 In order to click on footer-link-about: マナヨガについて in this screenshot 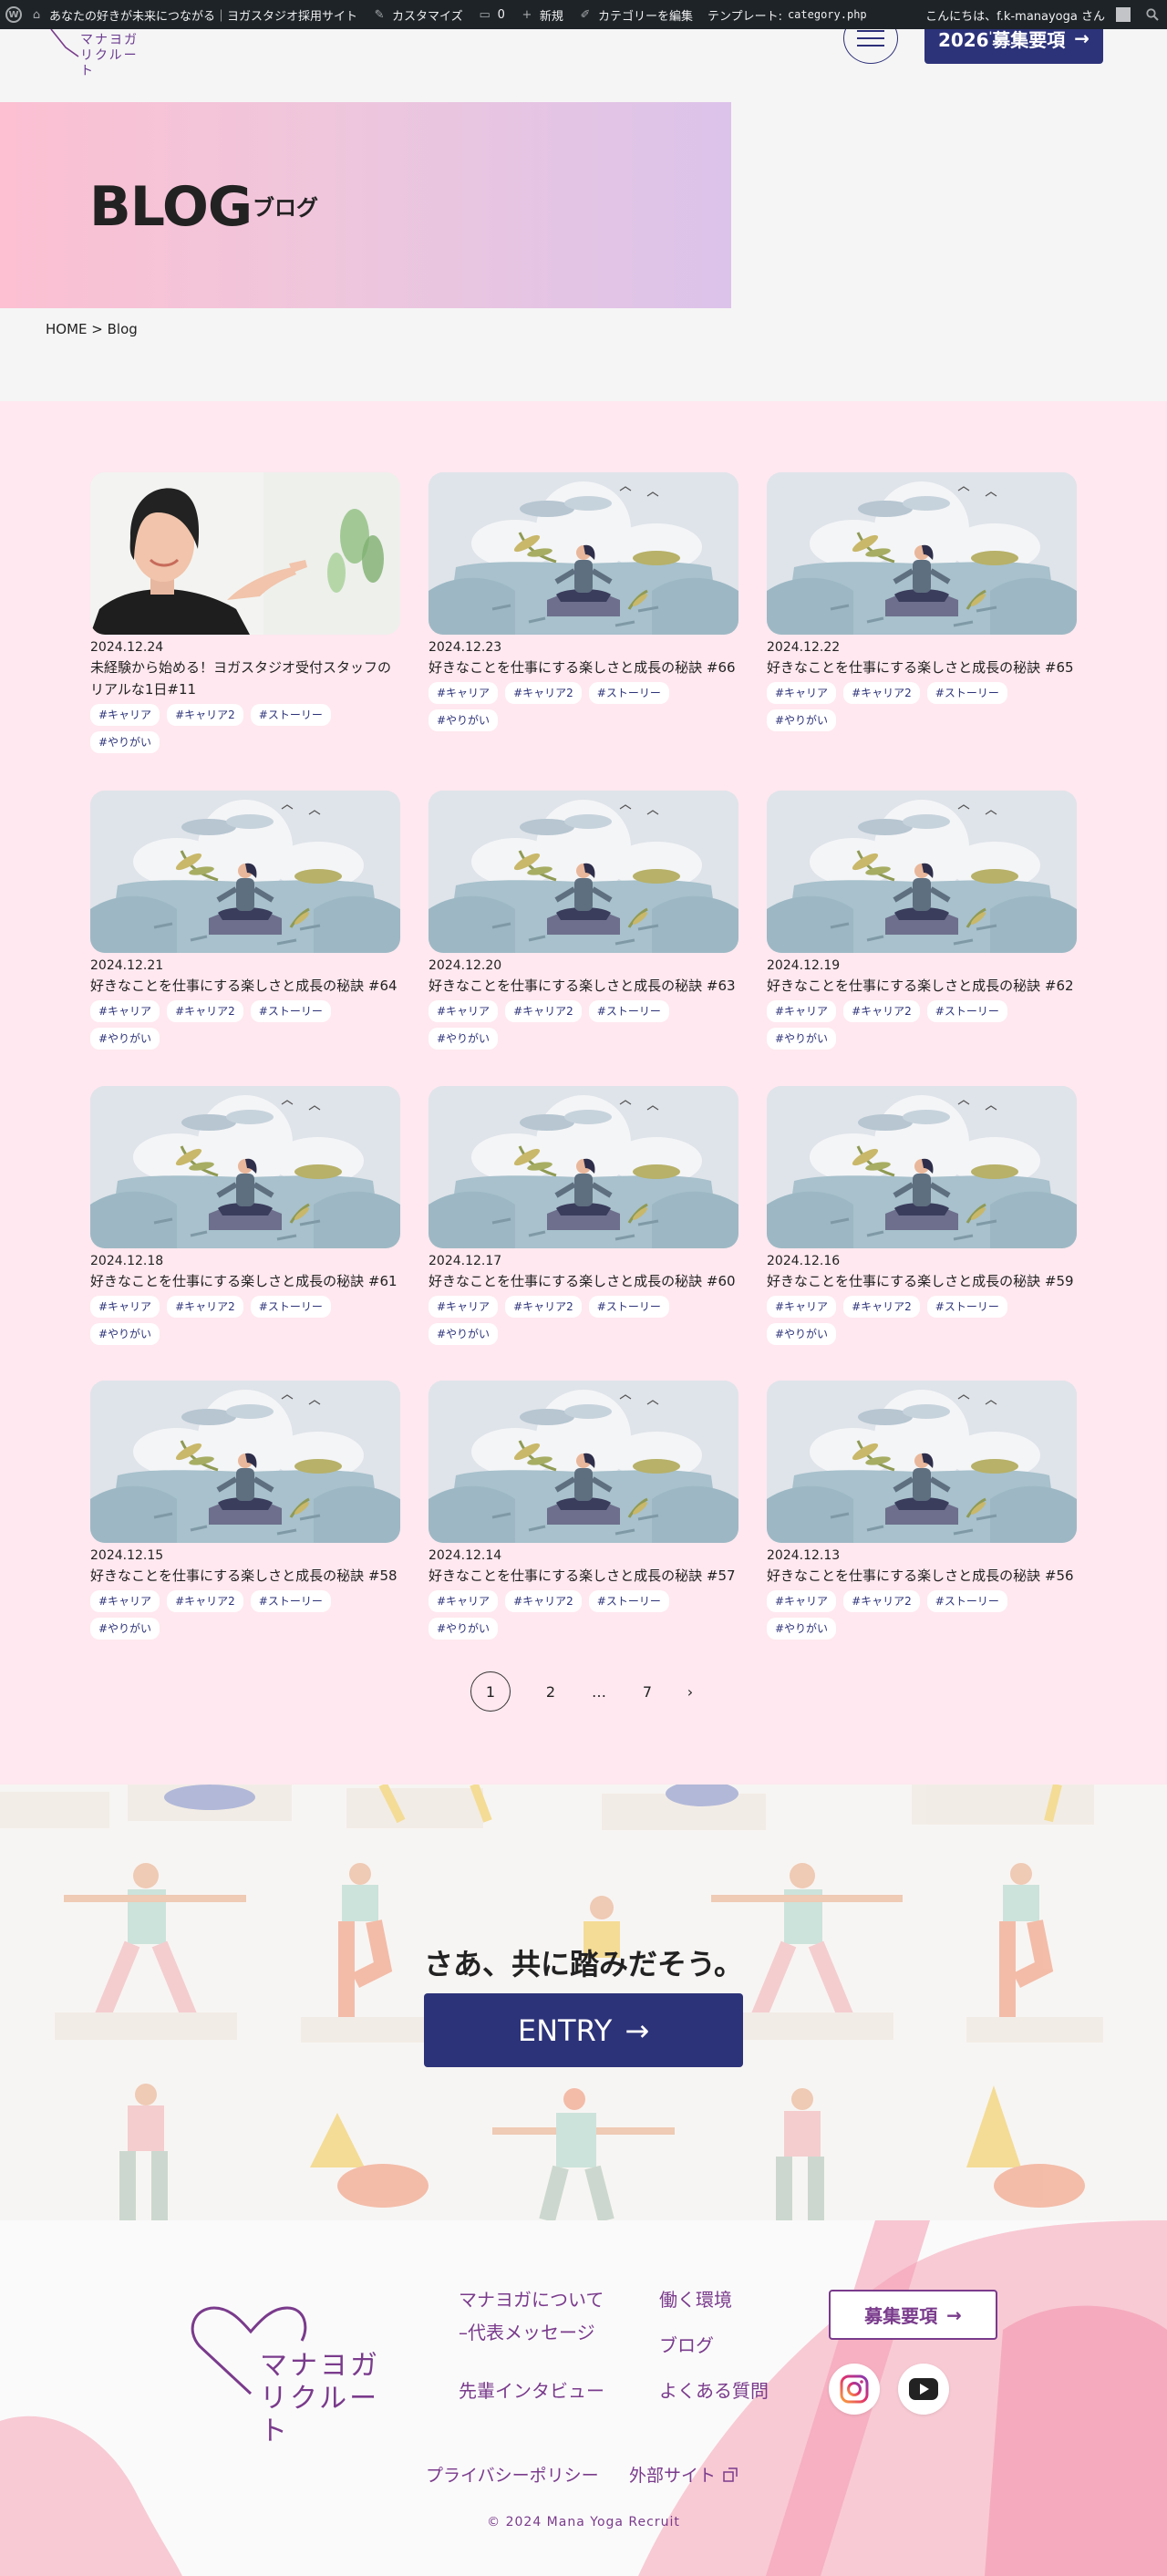, I will do `click(531, 2299)`.